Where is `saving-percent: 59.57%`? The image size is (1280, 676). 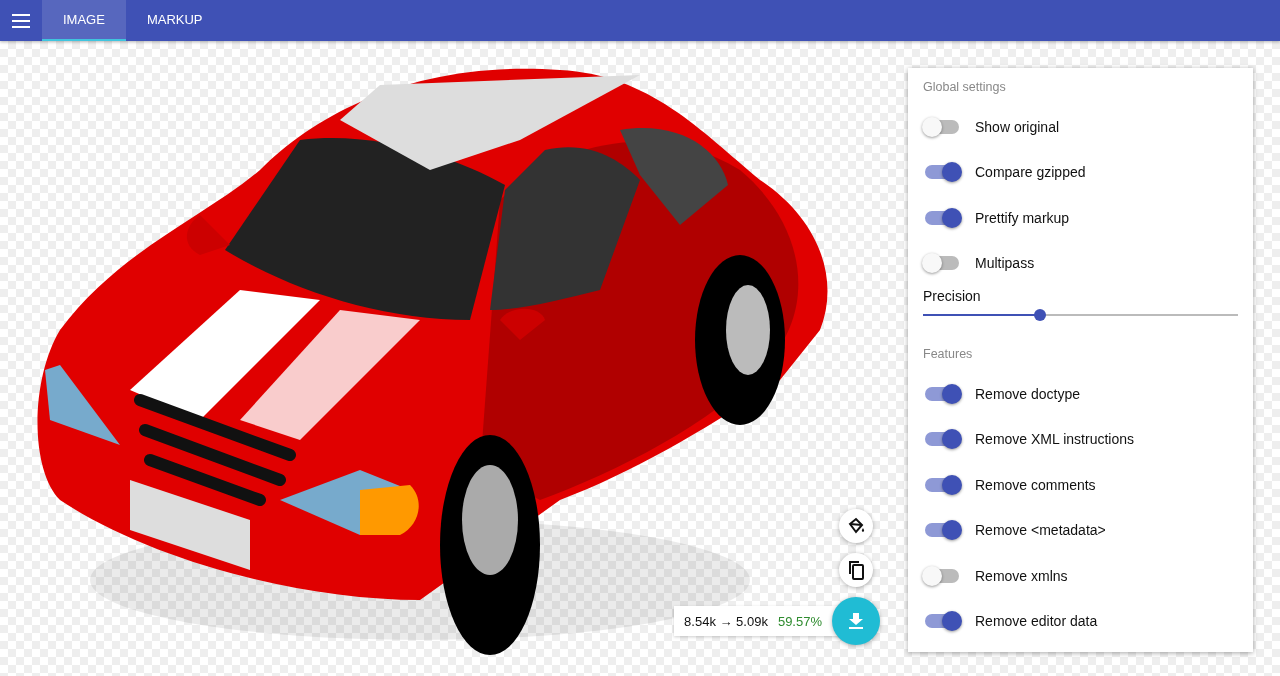
saving-percent: 59.57% is located at coordinates (799, 621).